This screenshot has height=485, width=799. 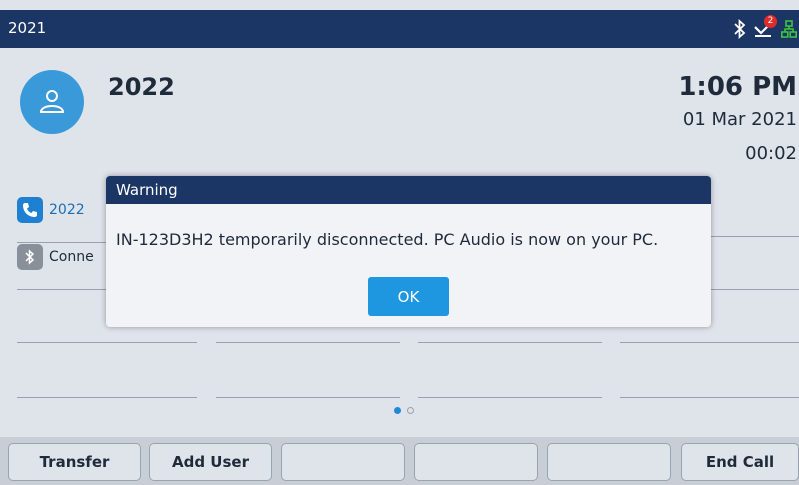 I want to click on dialog-title: Warning, so click(x=408, y=190).